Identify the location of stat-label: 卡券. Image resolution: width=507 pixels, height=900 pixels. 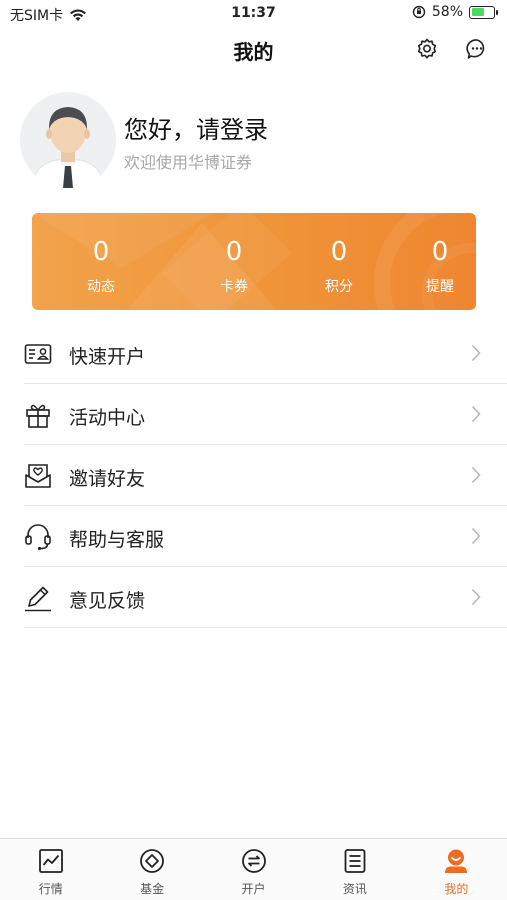
(234, 287).